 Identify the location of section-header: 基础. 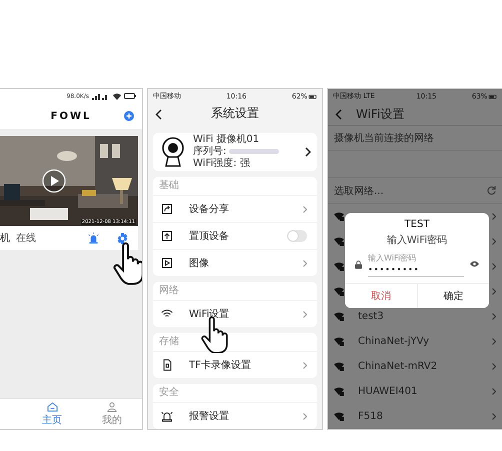
(169, 185).